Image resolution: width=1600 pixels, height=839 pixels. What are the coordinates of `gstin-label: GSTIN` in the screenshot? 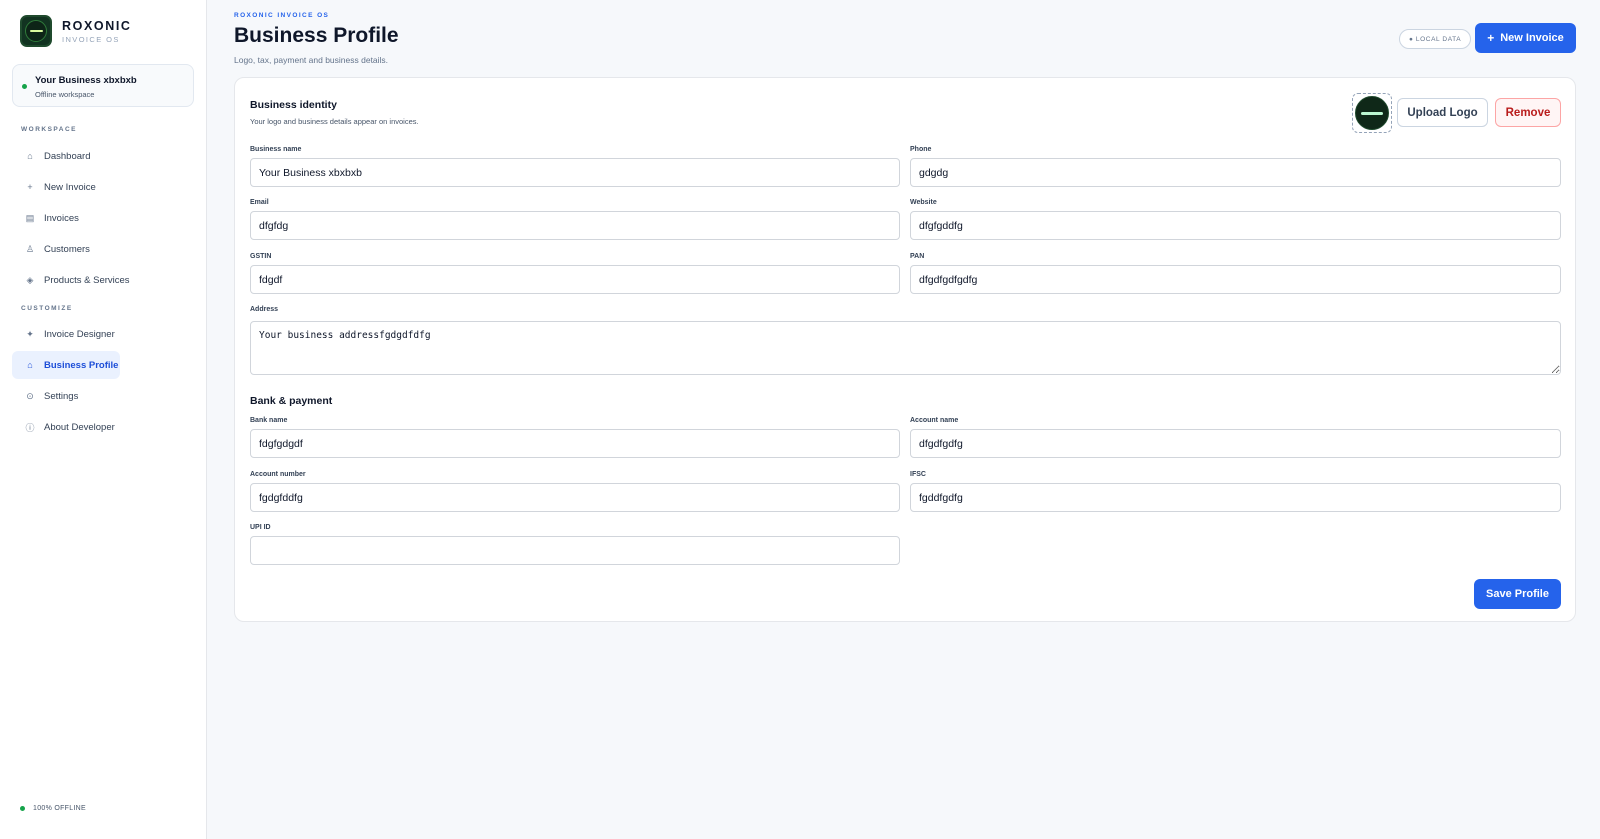 It's located at (261, 256).